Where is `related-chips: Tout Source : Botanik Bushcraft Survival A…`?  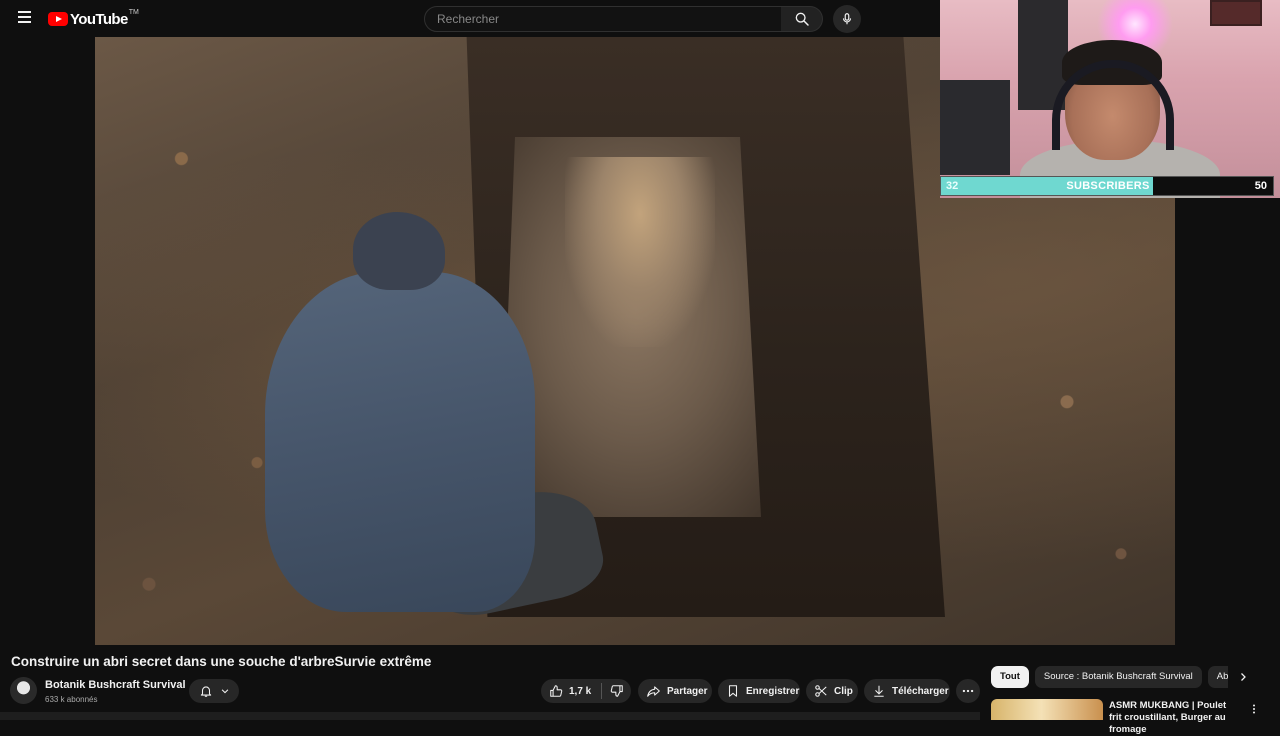
related-chips: Tout Source : Botanik Bushcraft Survival A… is located at coordinates (1109, 677).